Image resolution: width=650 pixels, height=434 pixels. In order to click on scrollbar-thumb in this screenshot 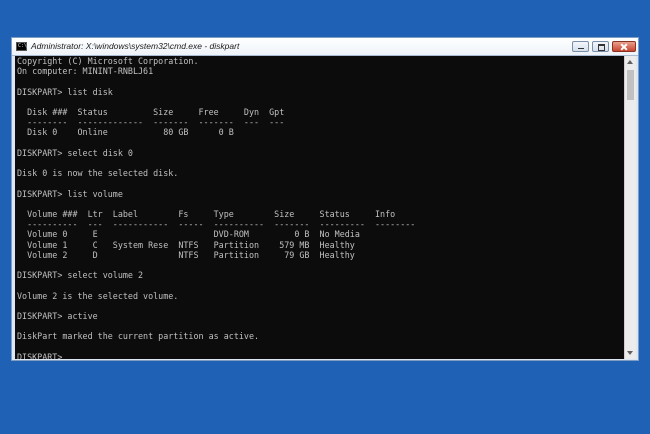, I will do `click(630, 85)`.